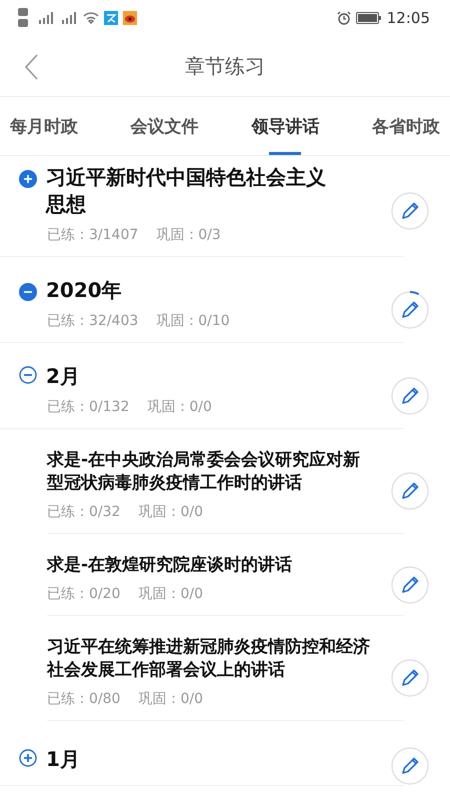 The width and height of the screenshot is (450, 800). I want to click on practiced-count: 已练：32/403, so click(92, 321).